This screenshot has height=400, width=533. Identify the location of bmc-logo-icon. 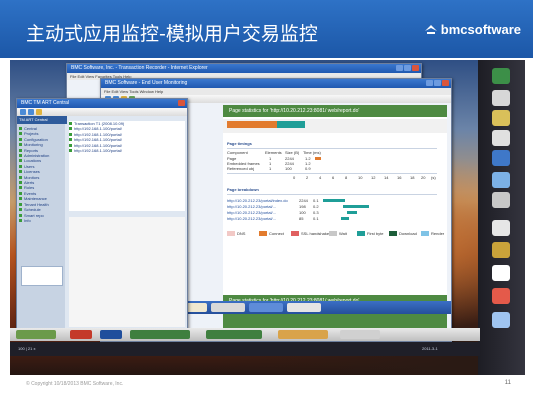
(431, 30).